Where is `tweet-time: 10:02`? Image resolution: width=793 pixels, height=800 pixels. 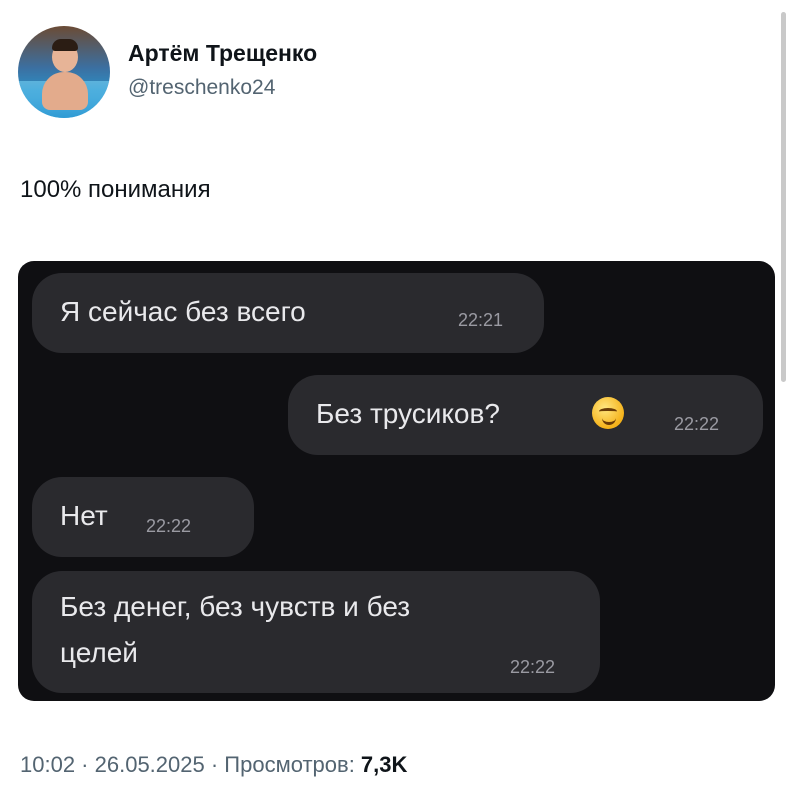
tweet-time: 10:02 is located at coordinates (48, 764).